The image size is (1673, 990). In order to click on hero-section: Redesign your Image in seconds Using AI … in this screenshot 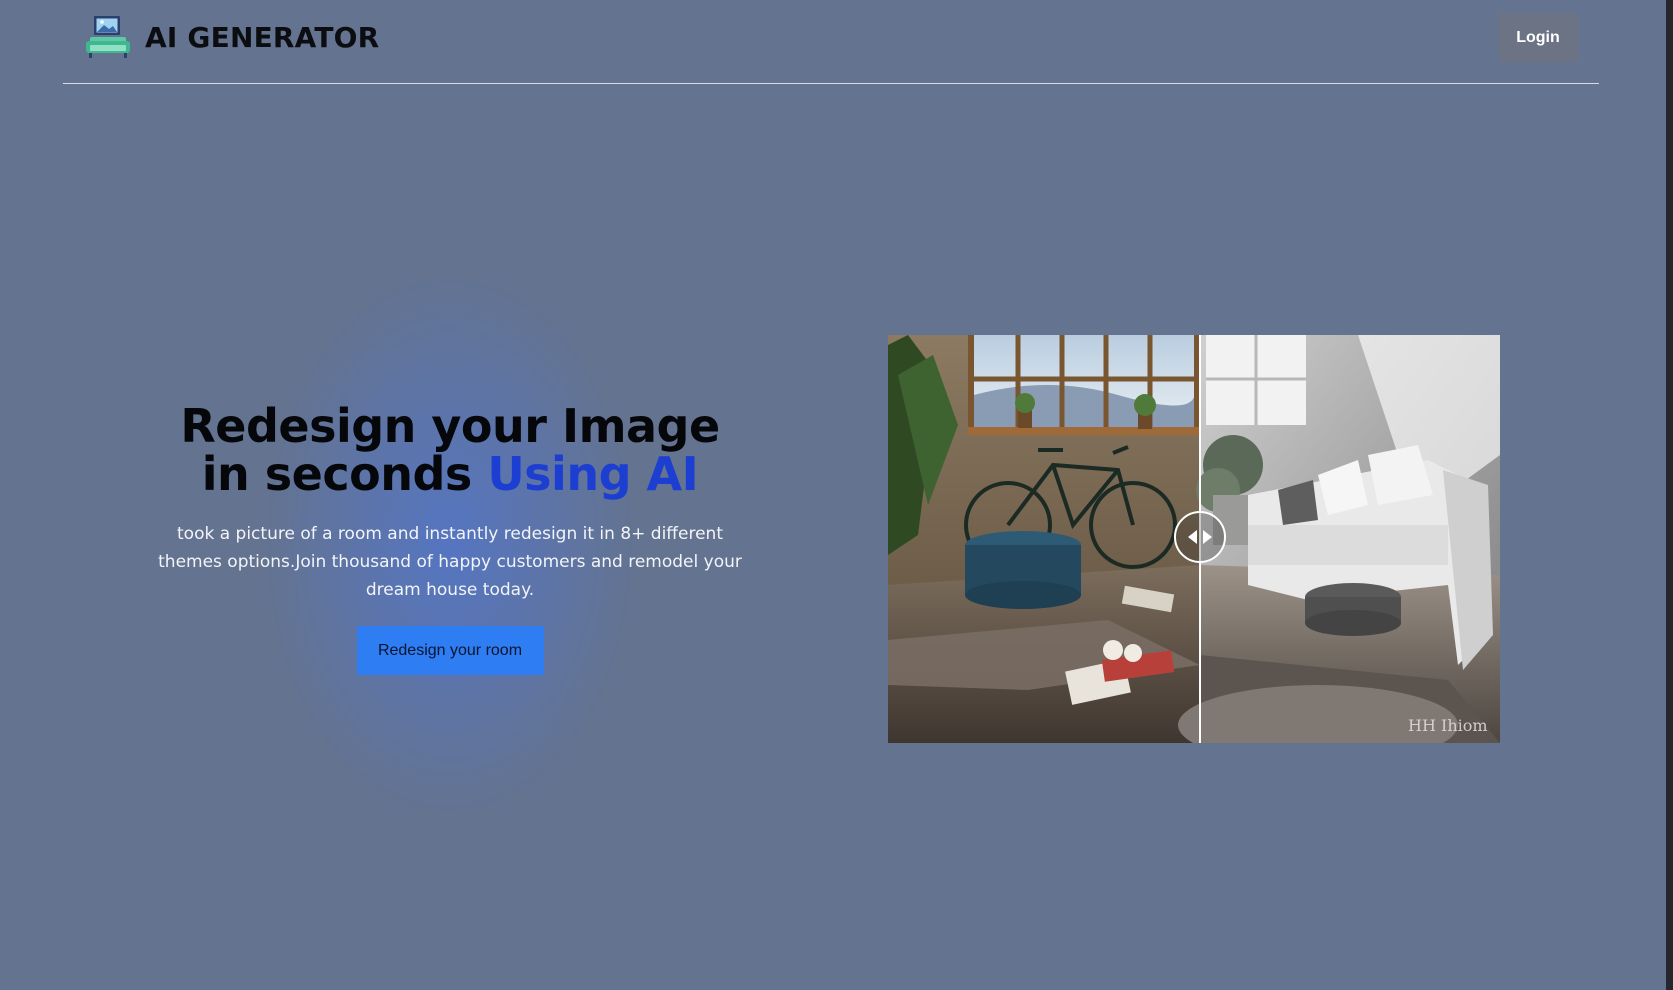, I will do `click(450, 538)`.